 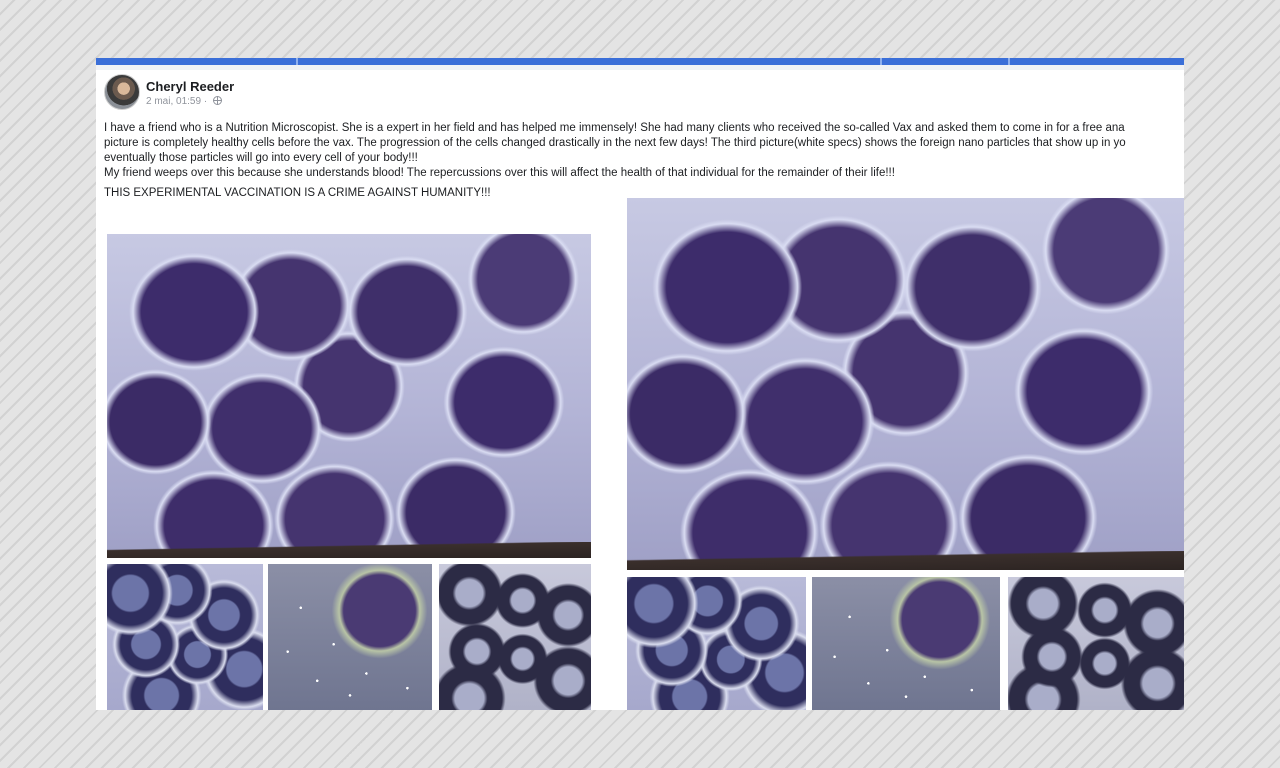 I want to click on post-meta: 2 mai, 01:59 ·, so click(x=184, y=101).